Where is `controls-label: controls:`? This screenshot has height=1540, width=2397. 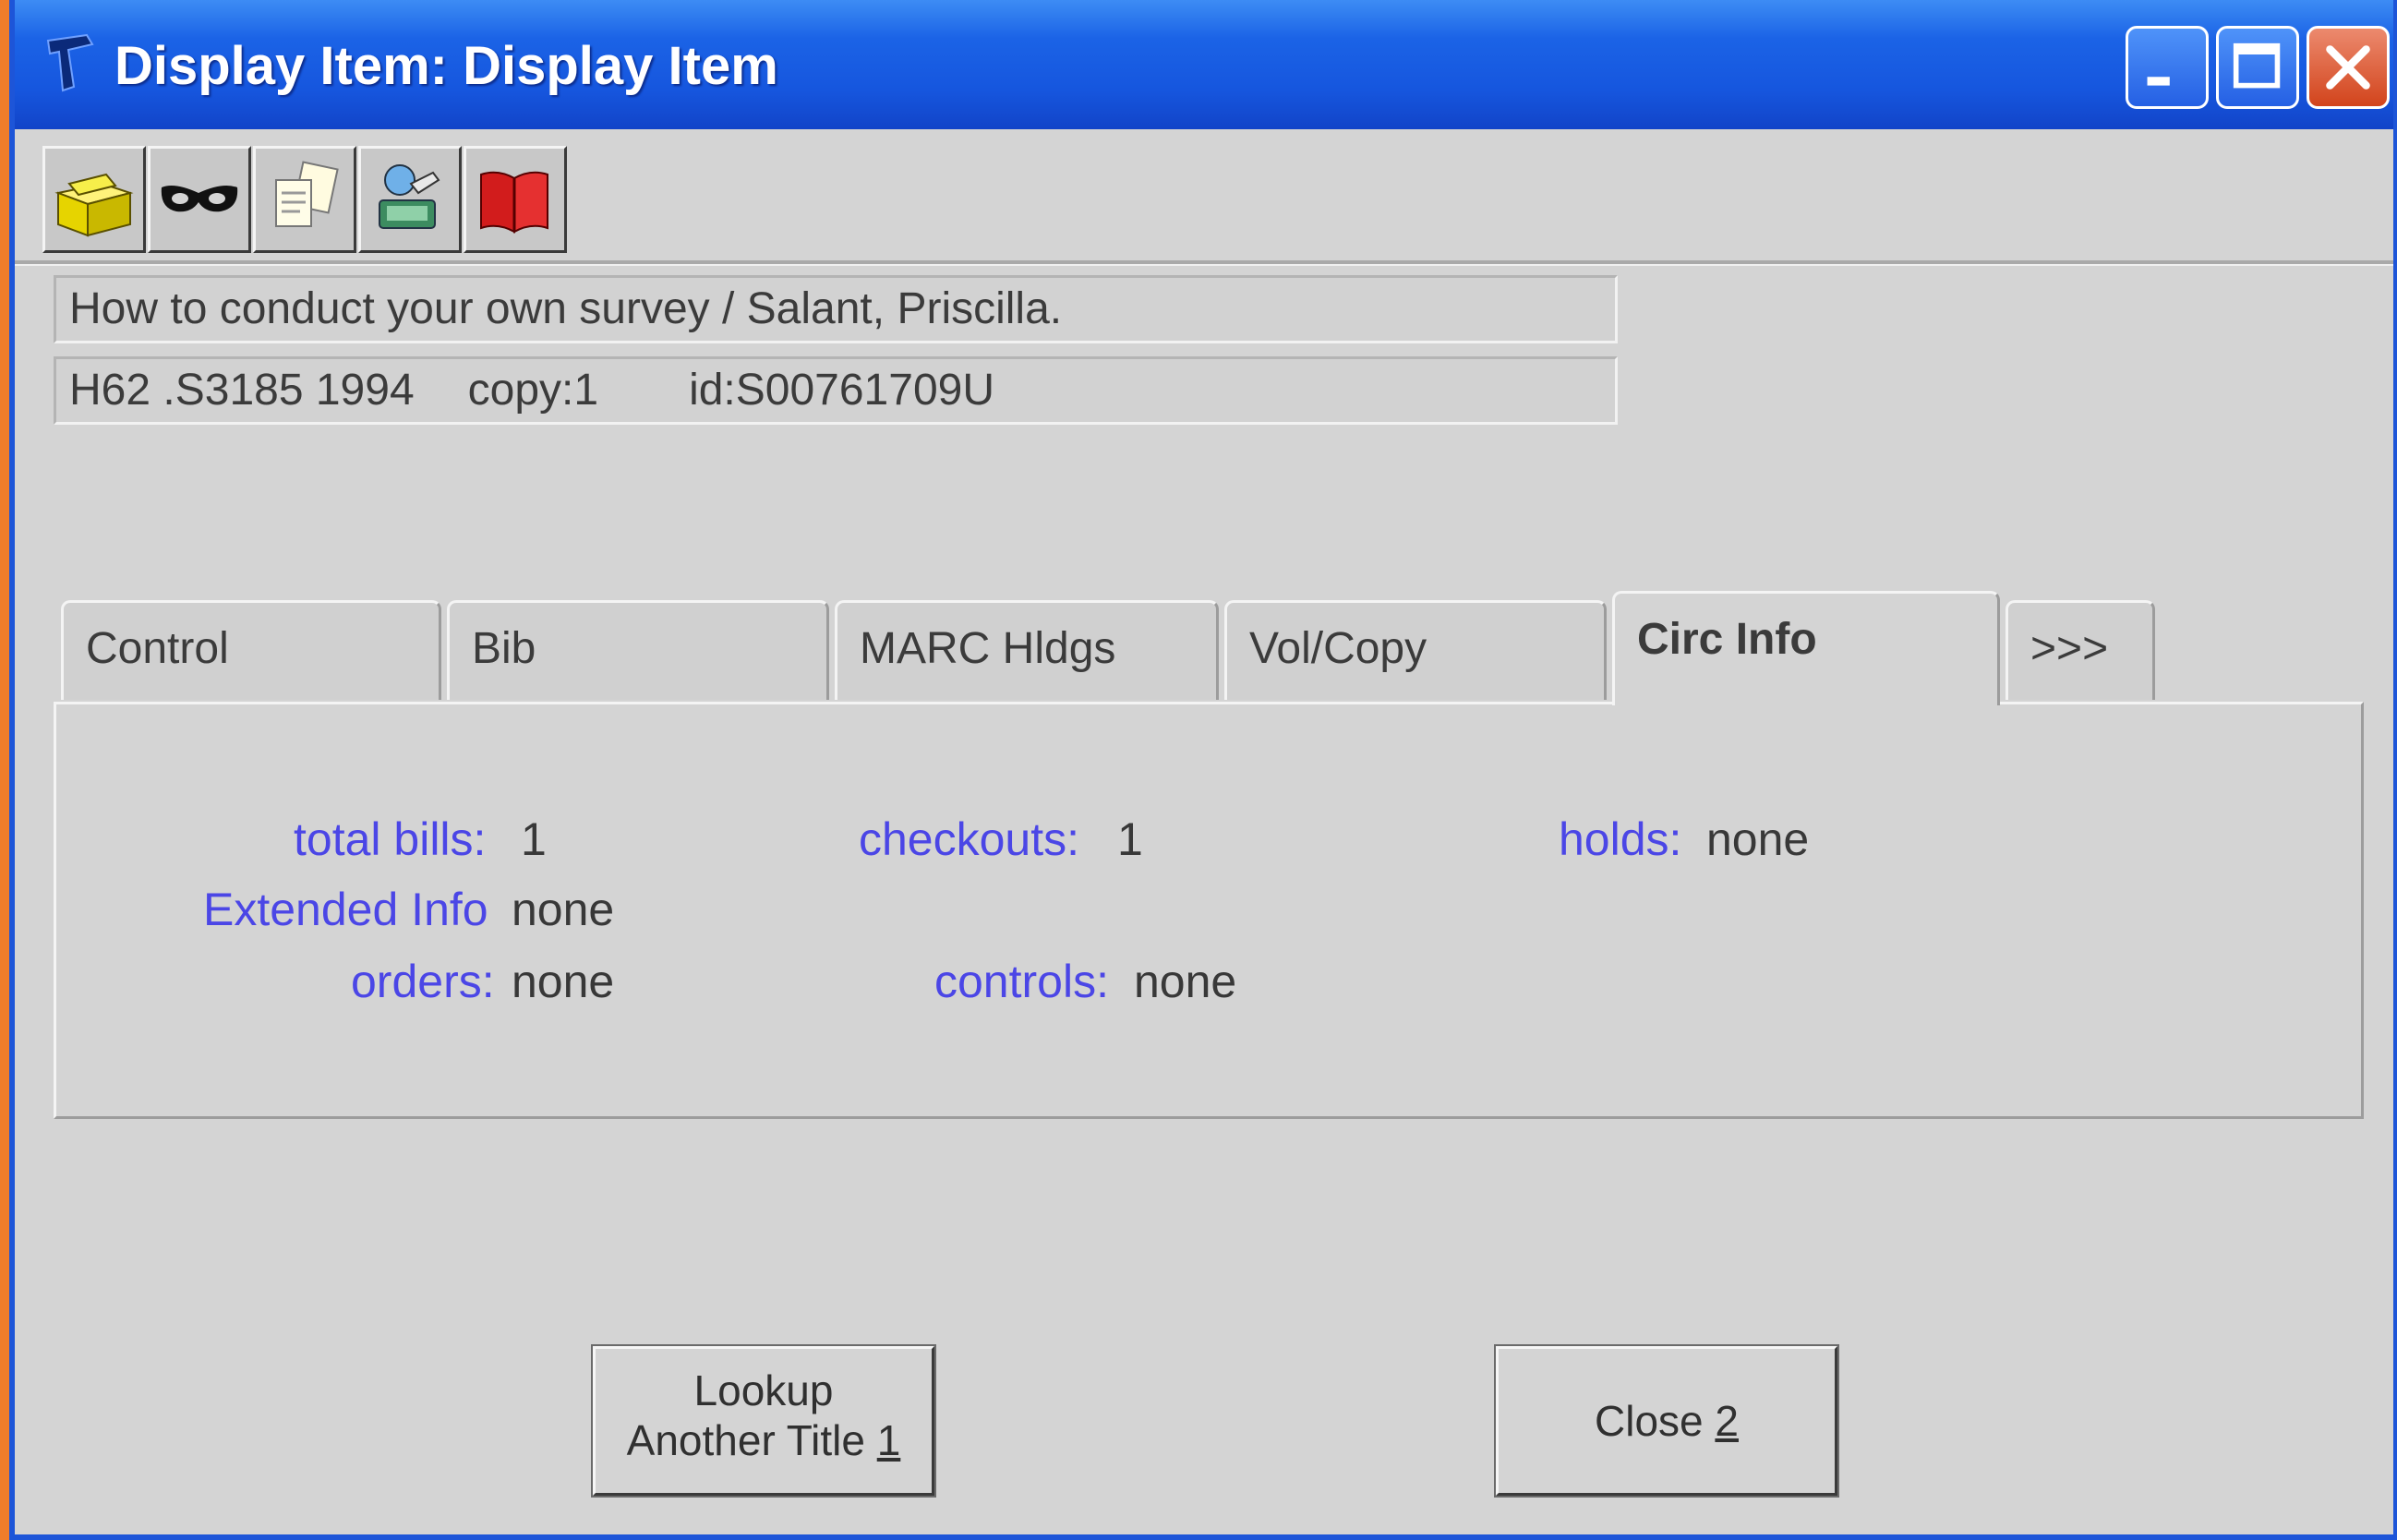 controls-label: controls: is located at coordinates (1021, 982).